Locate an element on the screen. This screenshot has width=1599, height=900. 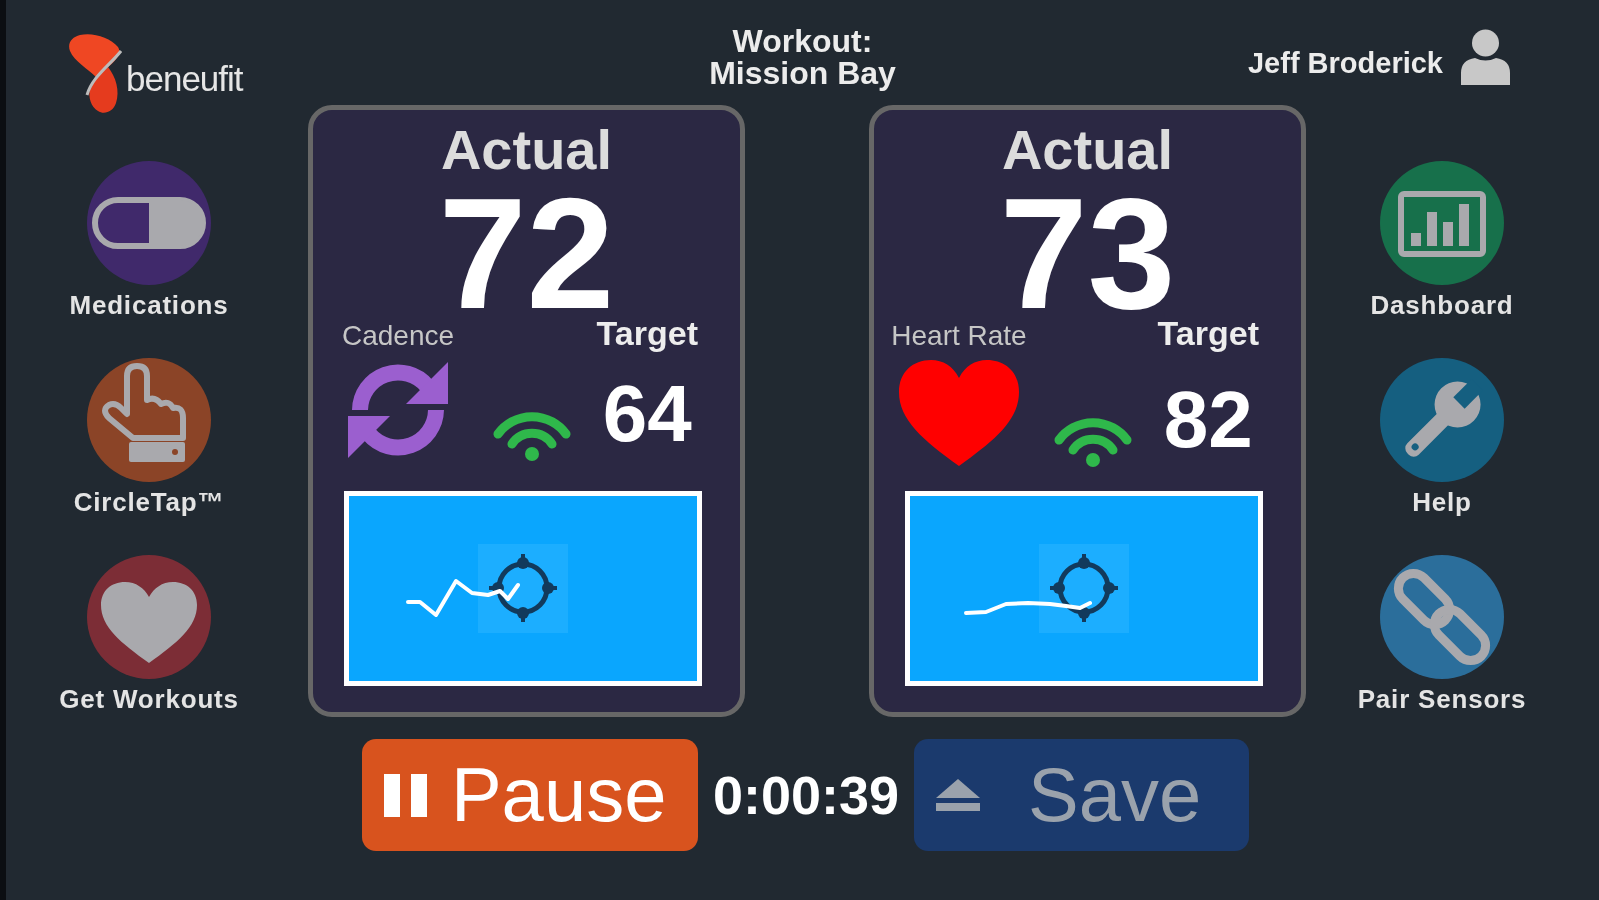
workout-name: Mission Bay is located at coordinates (802, 73).